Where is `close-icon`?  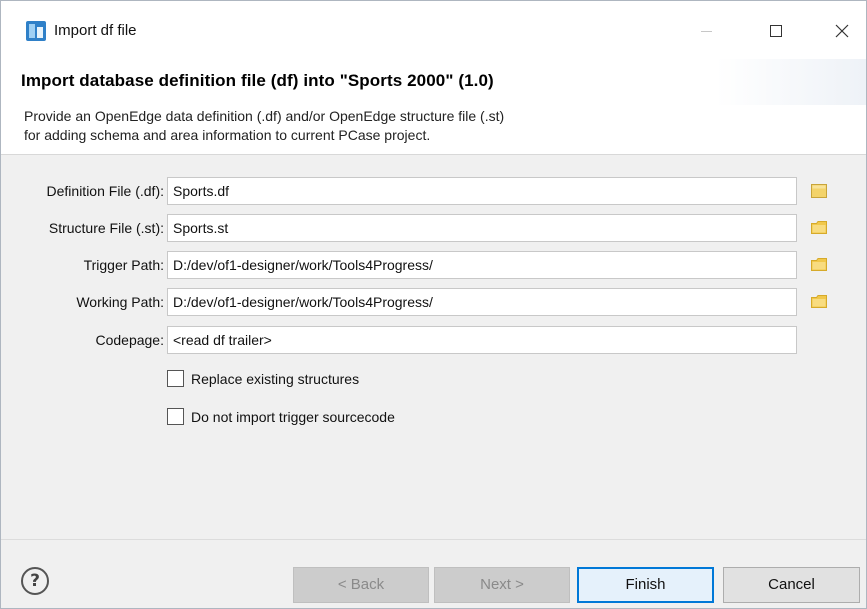 close-icon is located at coordinates (842, 31).